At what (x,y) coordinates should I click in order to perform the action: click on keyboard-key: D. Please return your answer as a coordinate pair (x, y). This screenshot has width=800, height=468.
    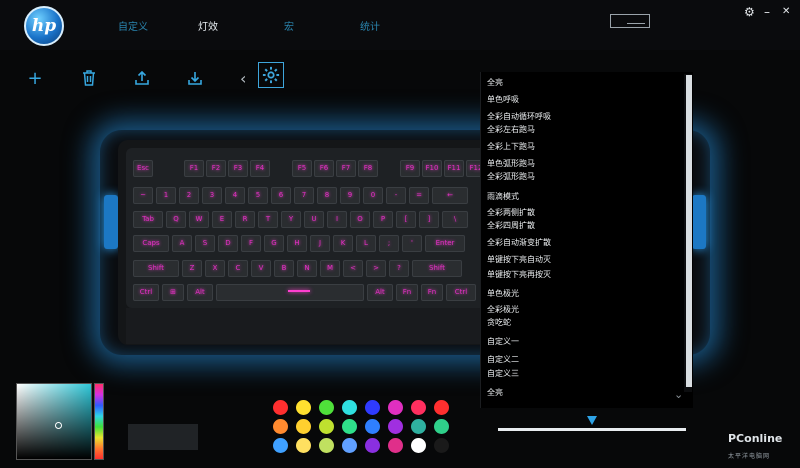
    Looking at the image, I should click on (228, 243).